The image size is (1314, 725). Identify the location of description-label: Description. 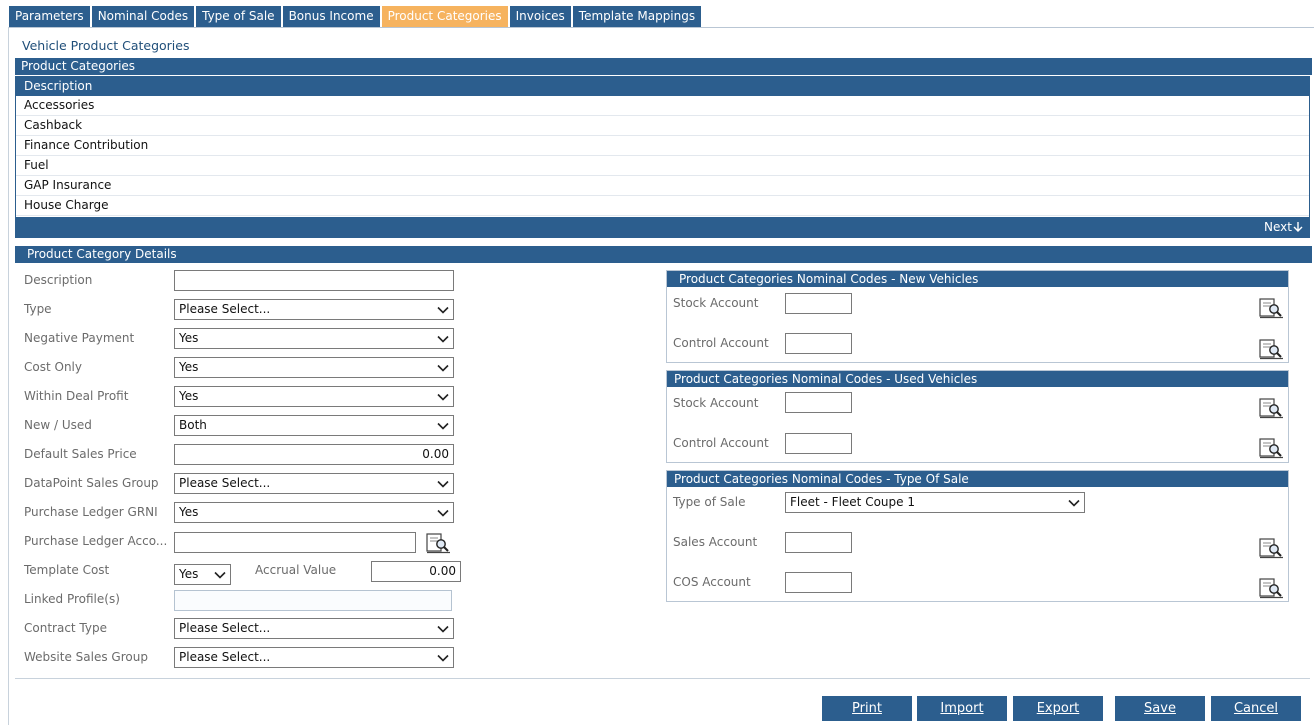
(58, 280).